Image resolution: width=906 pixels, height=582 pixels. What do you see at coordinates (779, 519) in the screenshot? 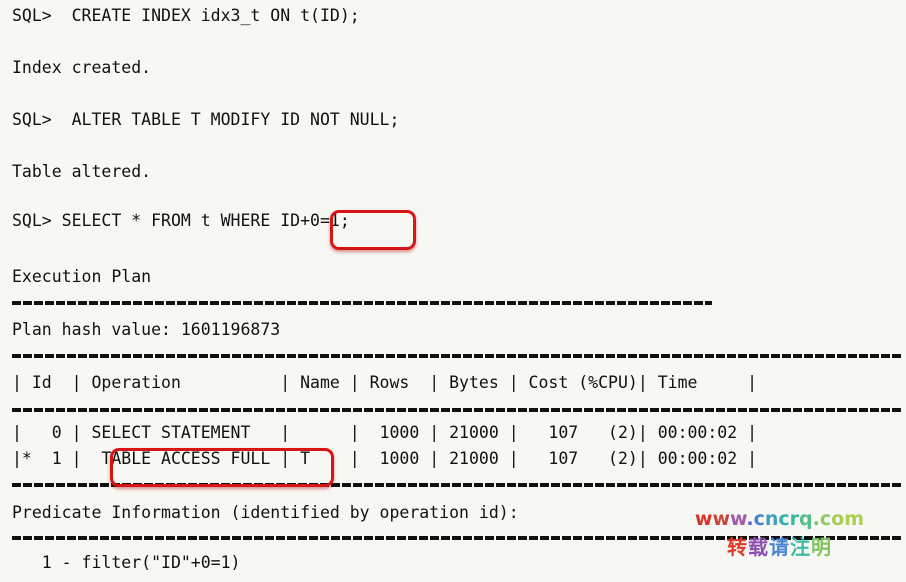
I see `watermark-url: www.cncrq.com` at bounding box center [779, 519].